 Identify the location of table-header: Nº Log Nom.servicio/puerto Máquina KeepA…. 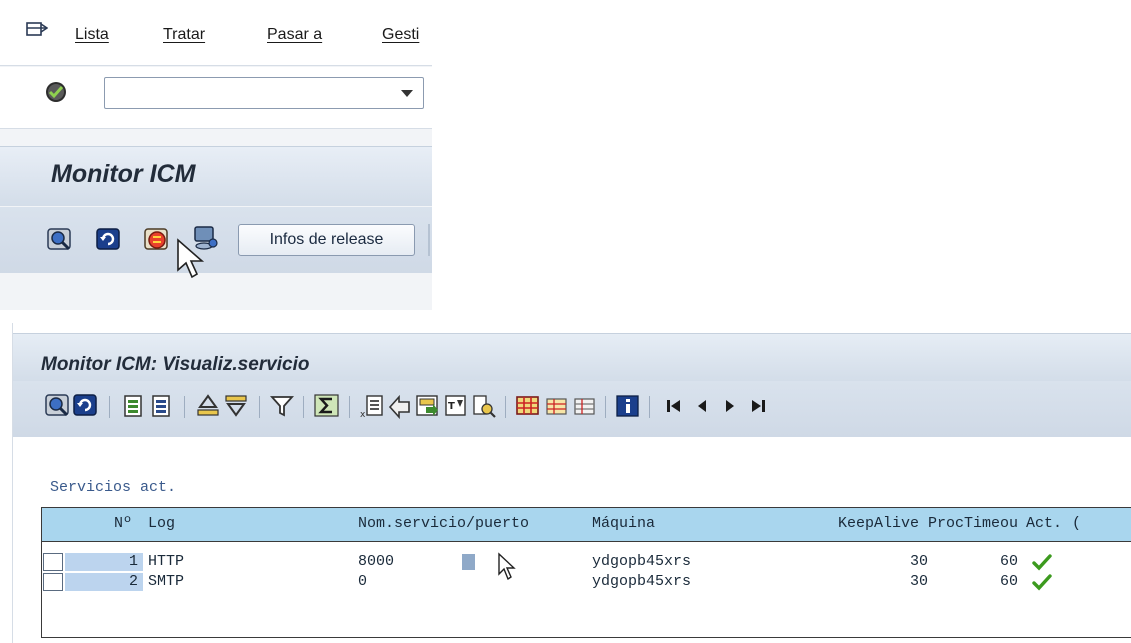
(586, 524).